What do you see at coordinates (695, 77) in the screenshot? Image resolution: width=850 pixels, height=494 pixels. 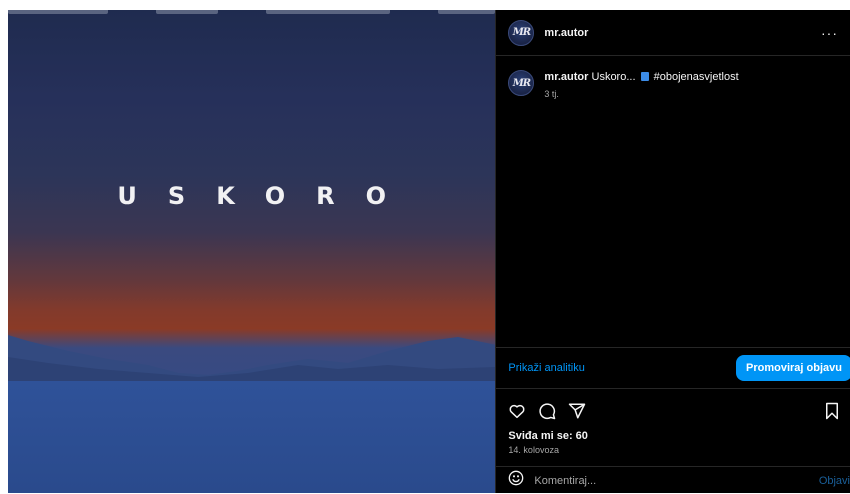 I see `caption-hashtag: #obojenasvjetlost` at bounding box center [695, 77].